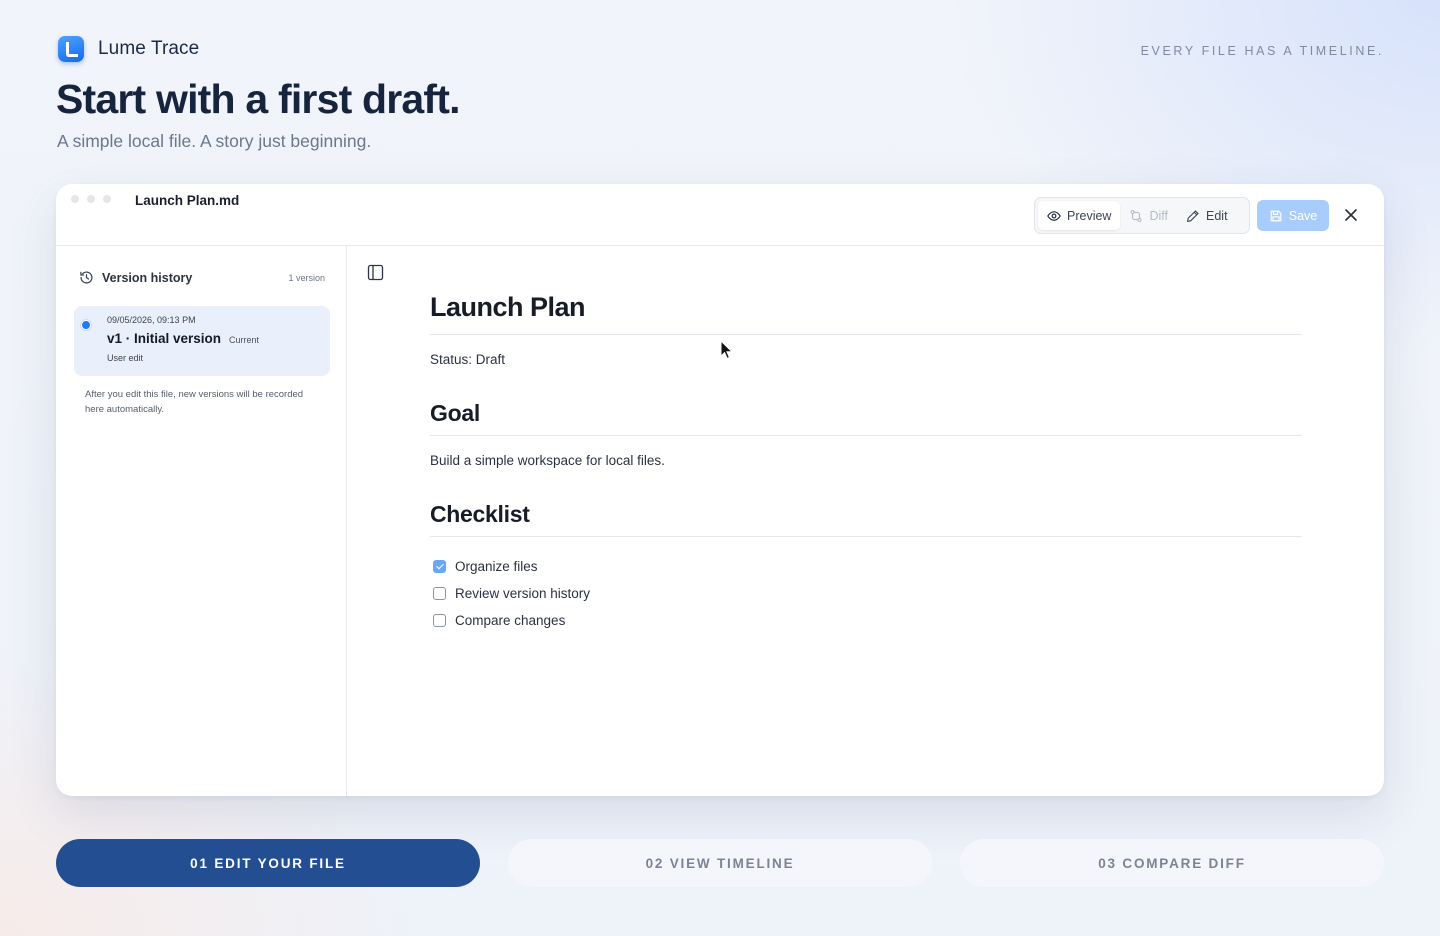 Image resolution: width=1440 pixels, height=936 pixels. Describe the element at coordinates (187, 200) in the screenshot. I see `file-name: Launch Plan.md` at that location.